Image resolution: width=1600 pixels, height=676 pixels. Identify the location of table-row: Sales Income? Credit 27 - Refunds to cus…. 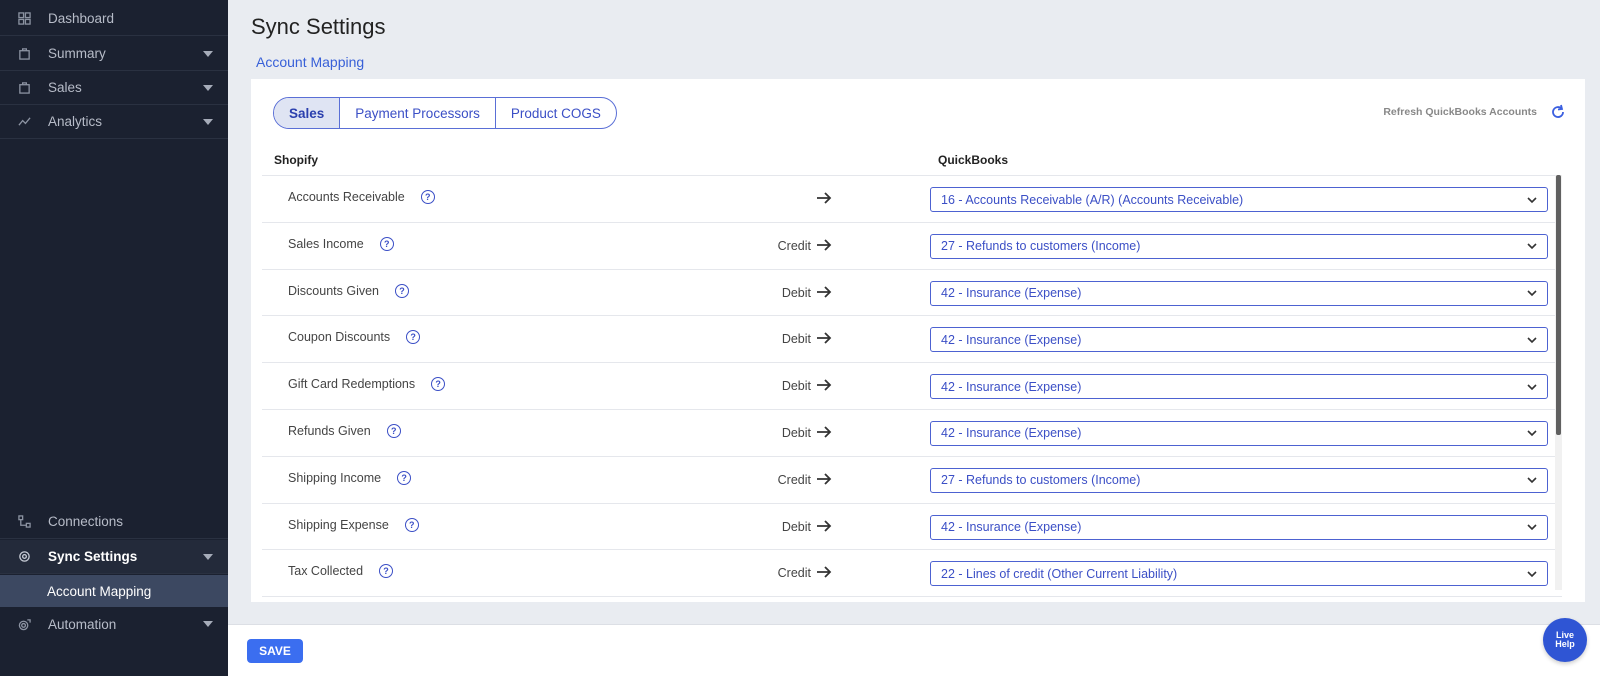
(912, 246).